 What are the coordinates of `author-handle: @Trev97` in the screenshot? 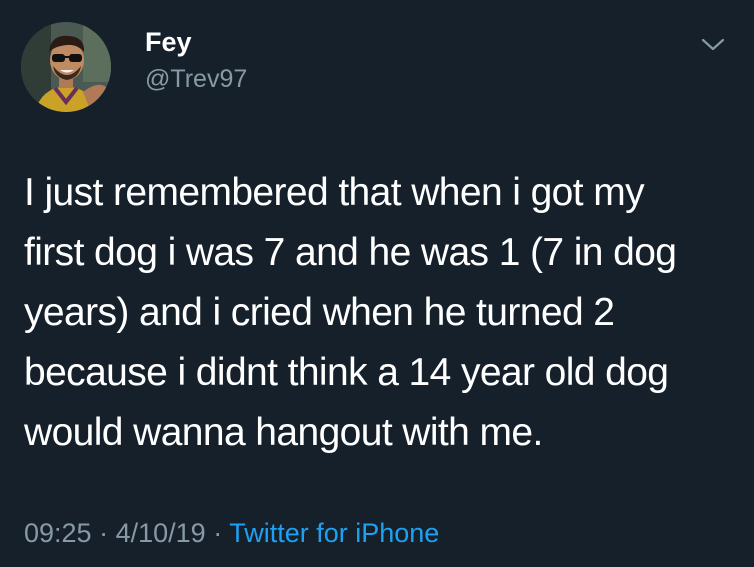 It's located at (196, 79).